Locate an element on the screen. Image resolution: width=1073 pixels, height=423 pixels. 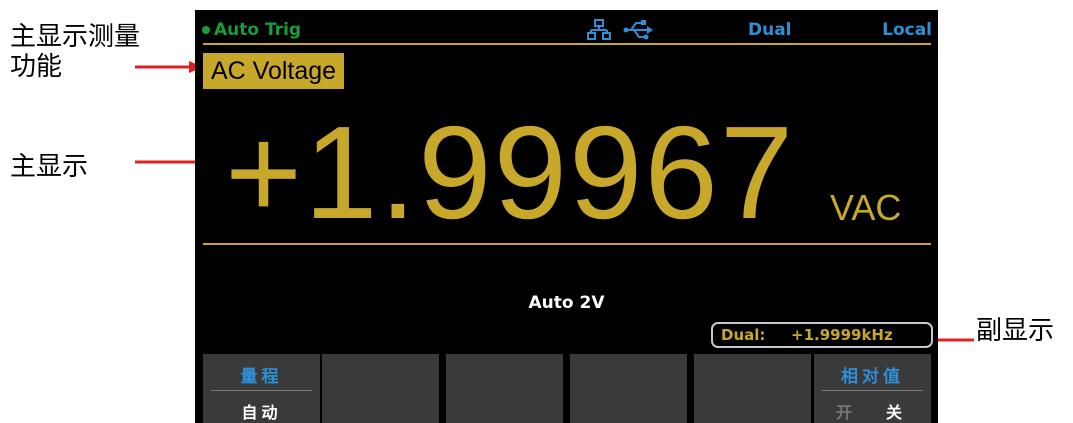
trigger-mode: Auto Trig is located at coordinates (258, 30).